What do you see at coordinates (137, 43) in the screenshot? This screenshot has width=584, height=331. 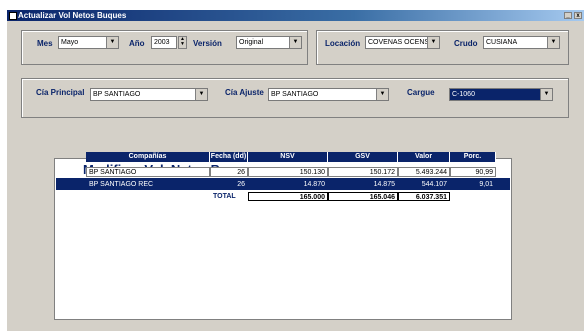 I see `anio-label: Año` at bounding box center [137, 43].